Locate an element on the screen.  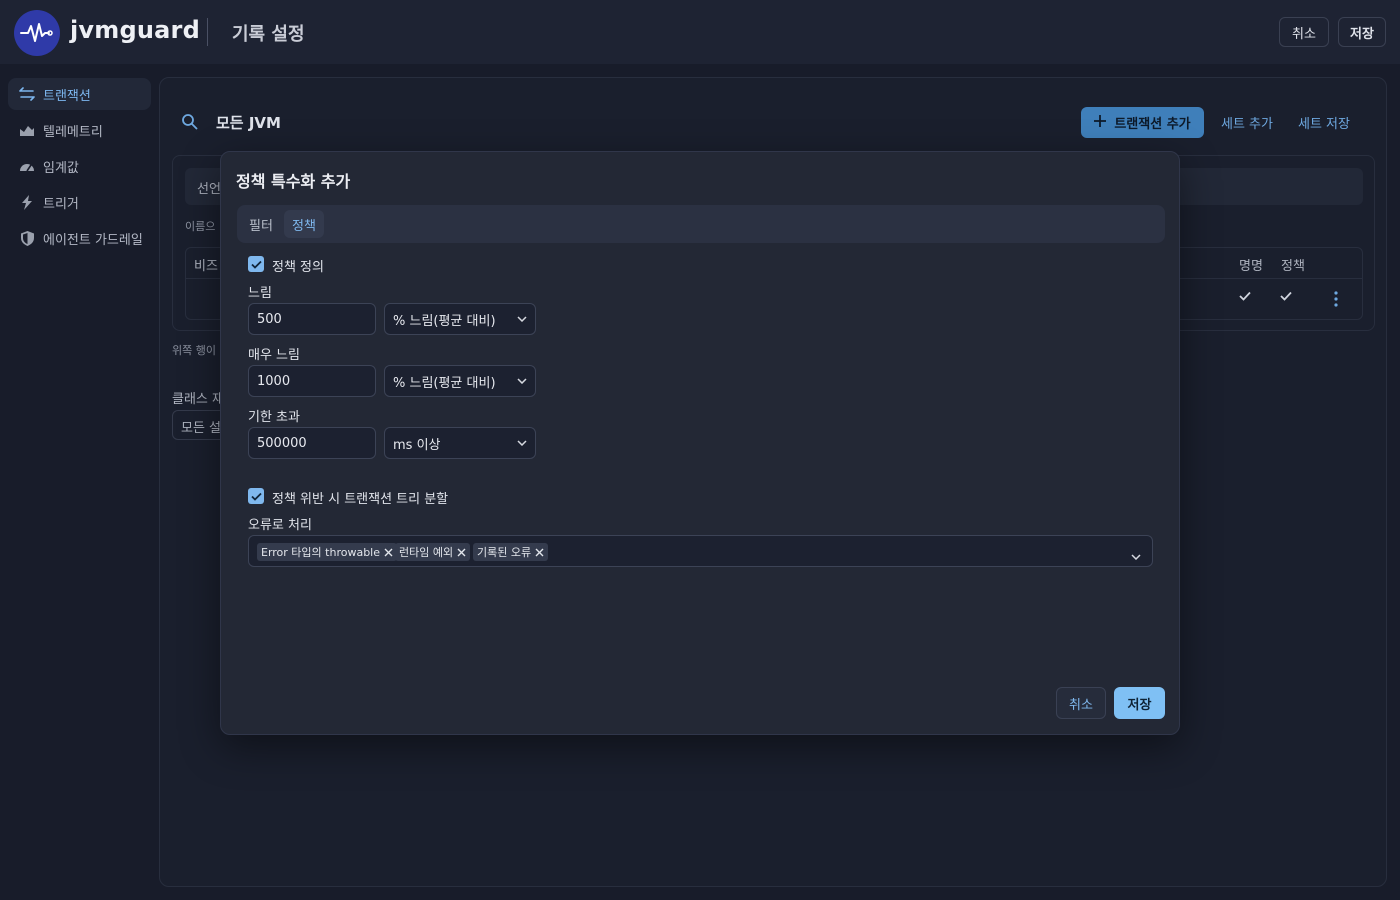
overdue-unit-select: ms 이상 is located at coordinates (460, 443).